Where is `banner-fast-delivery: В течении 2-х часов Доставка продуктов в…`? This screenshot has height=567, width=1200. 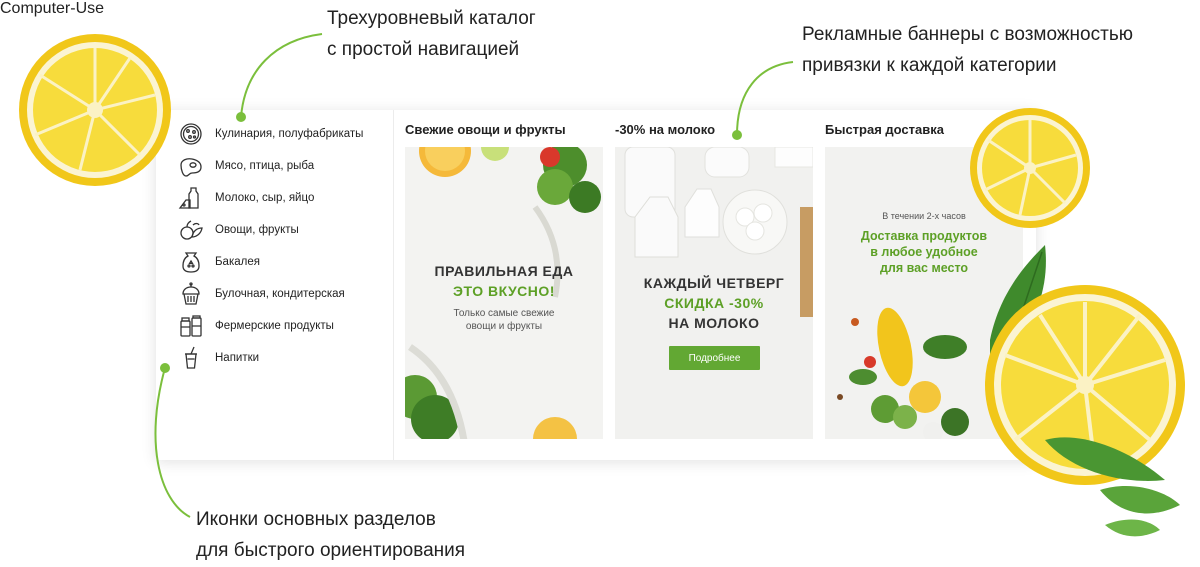 banner-fast-delivery: В течении 2-х часов Доставка продуктов в… is located at coordinates (924, 293).